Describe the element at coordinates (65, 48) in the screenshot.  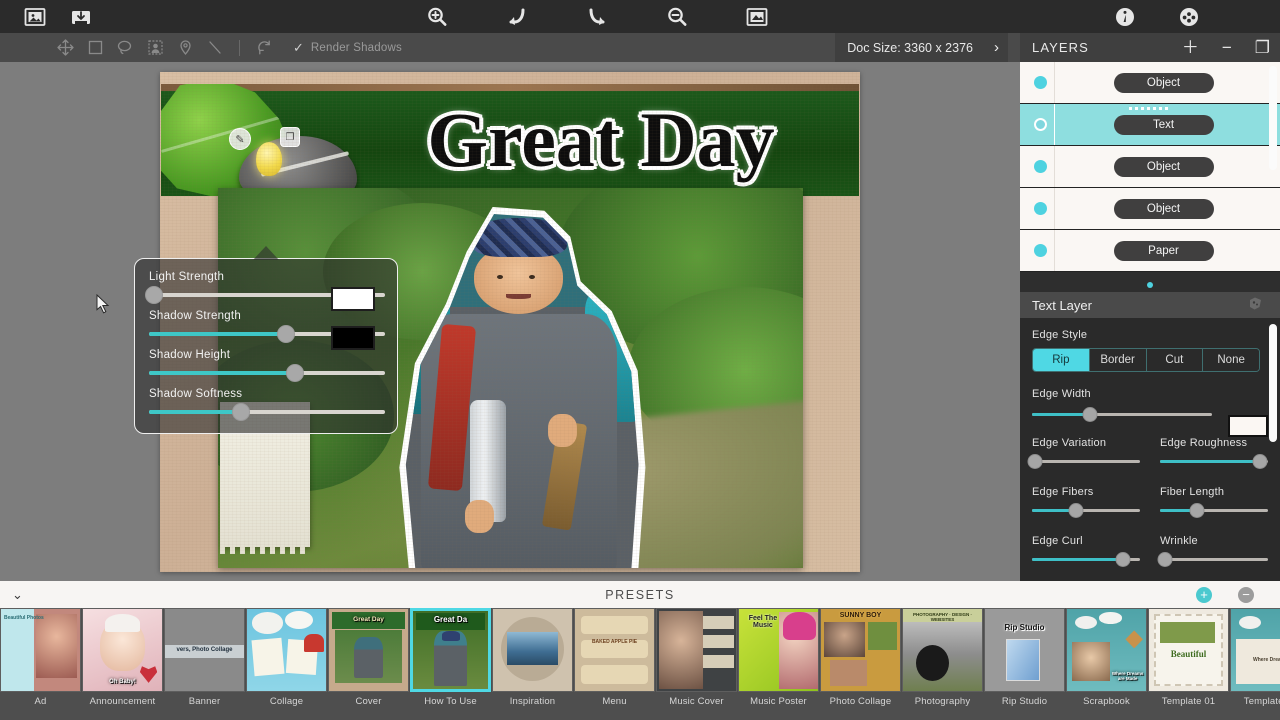
I see `move-tool` at that location.